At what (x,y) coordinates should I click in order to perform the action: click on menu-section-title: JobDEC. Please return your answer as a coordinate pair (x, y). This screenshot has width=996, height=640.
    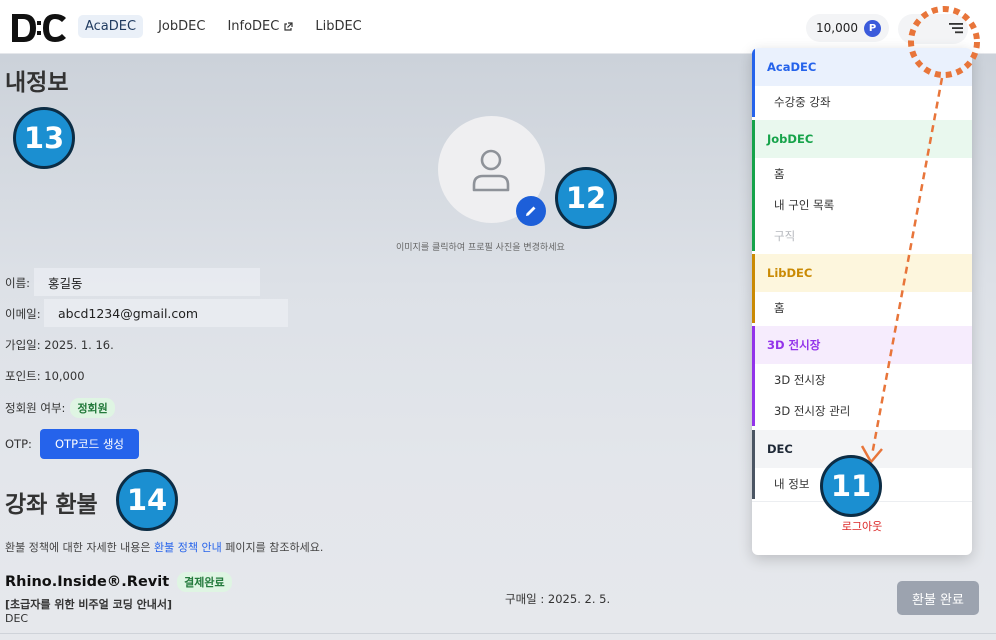
    Looking at the image, I should click on (863, 139).